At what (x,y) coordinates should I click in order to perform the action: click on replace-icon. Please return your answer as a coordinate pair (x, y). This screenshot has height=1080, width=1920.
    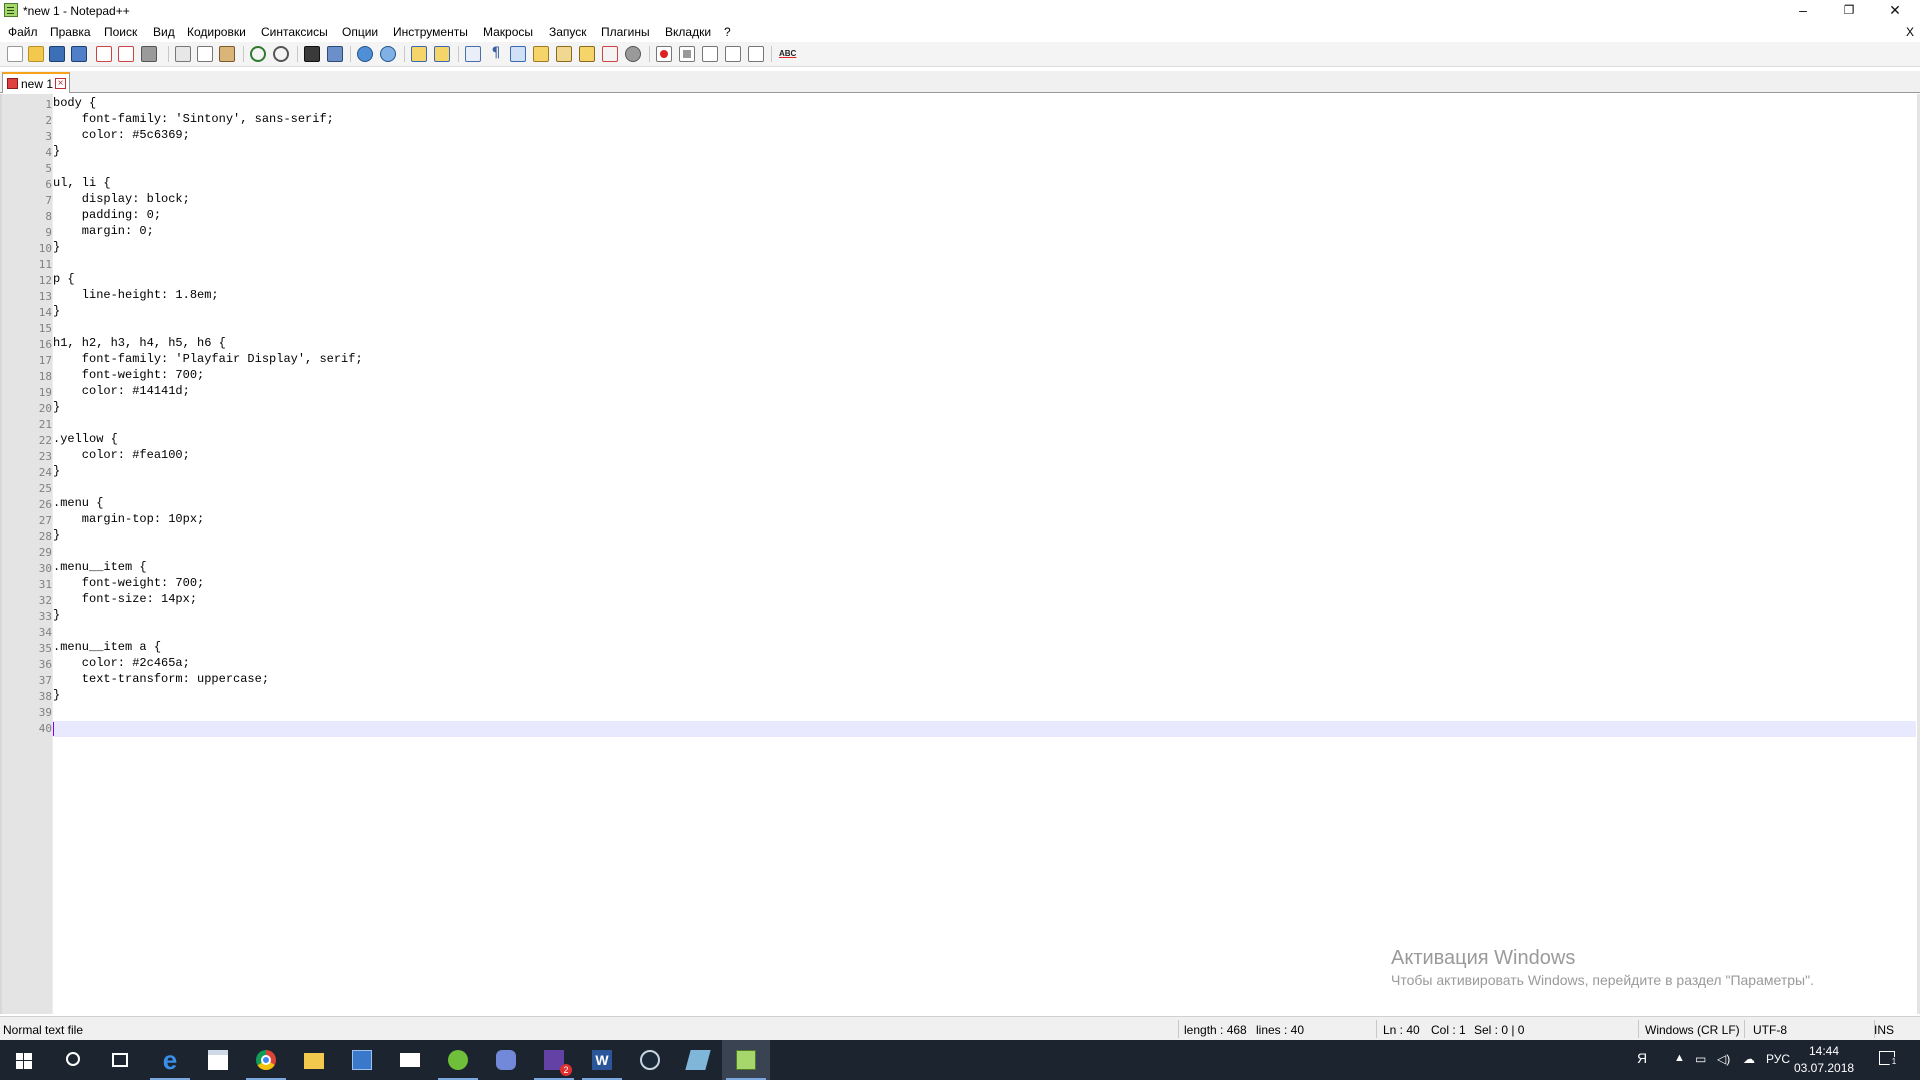
    Looking at the image, I should click on (335, 54).